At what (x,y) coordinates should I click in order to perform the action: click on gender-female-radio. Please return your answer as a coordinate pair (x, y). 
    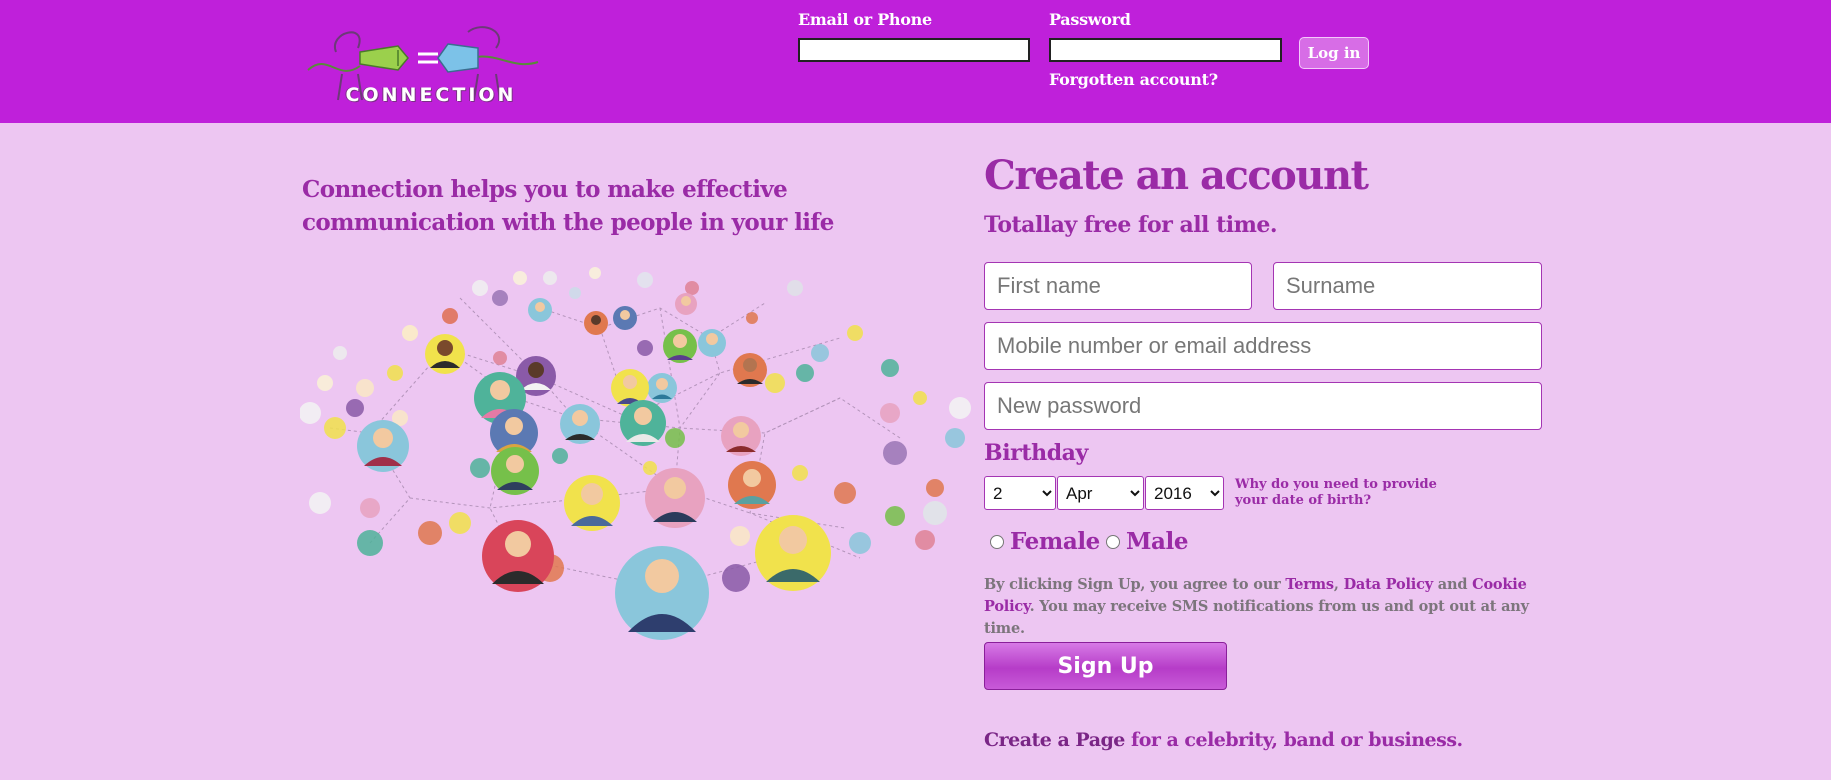
    Looking at the image, I should click on (997, 541).